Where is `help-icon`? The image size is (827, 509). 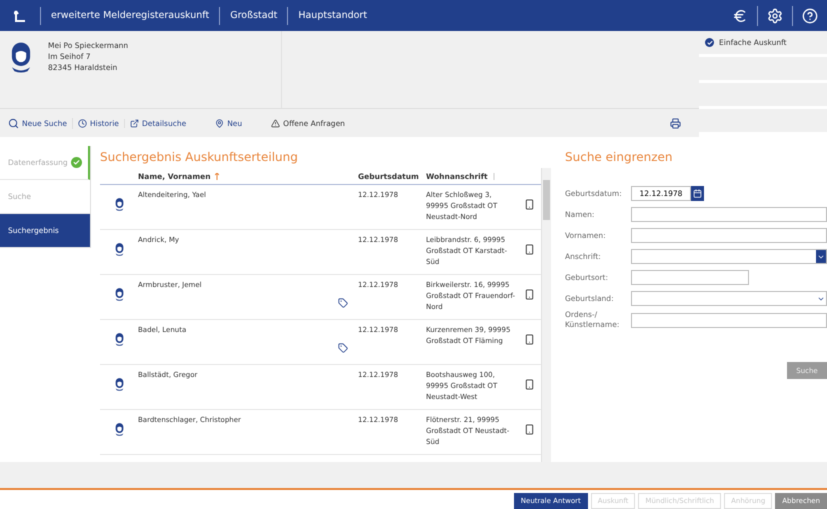
help-icon is located at coordinates (810, 16).